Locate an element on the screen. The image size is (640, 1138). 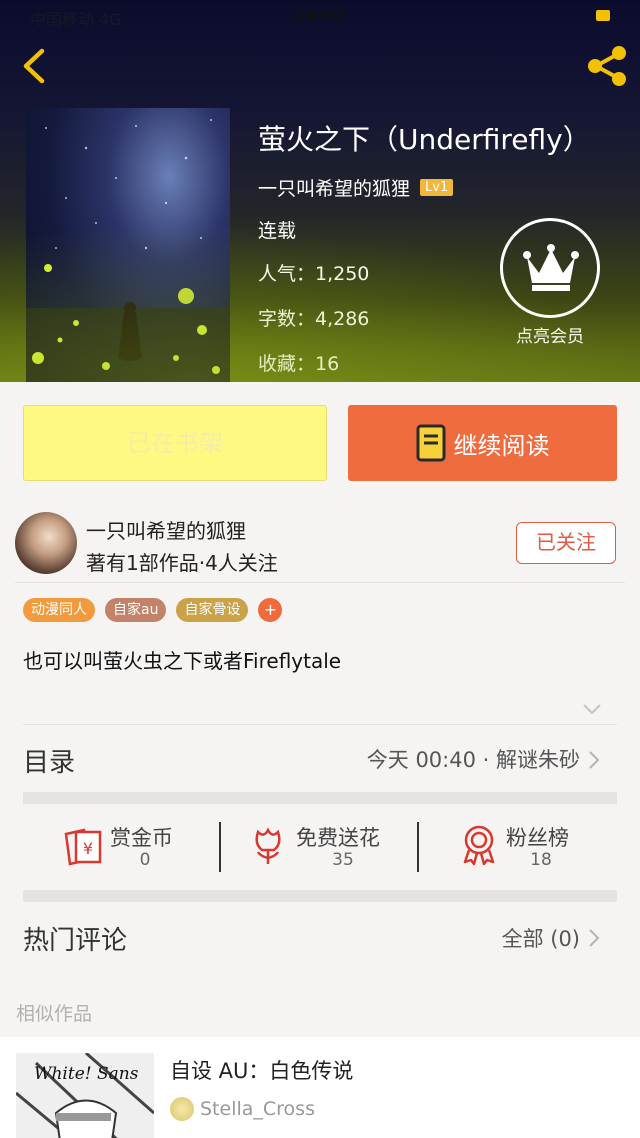
book-cover is located at coordinates (128, 245).